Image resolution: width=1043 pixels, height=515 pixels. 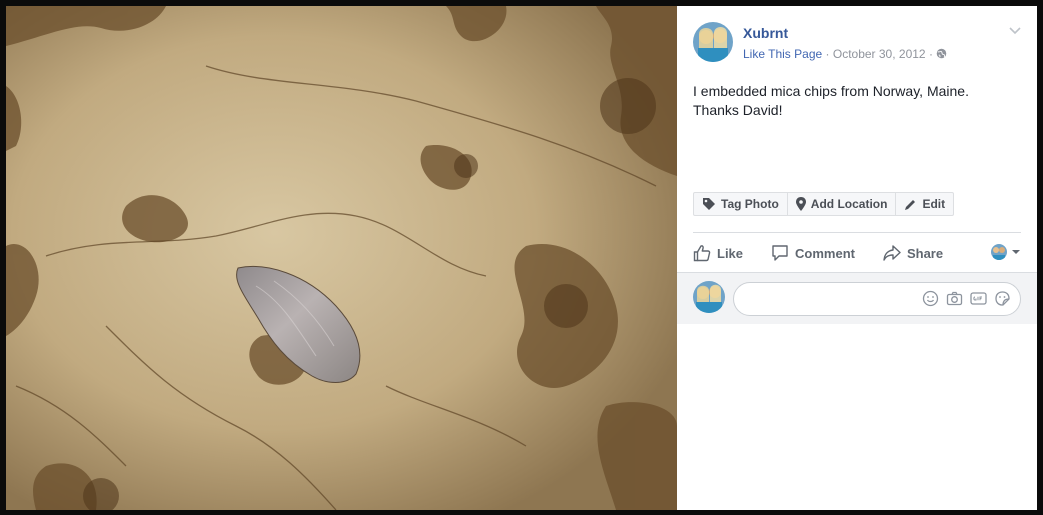 What do you see at coordinates (702, 253) in the screenshot?
I see `thumbs-up-icon` at bounding box center [702, 253].